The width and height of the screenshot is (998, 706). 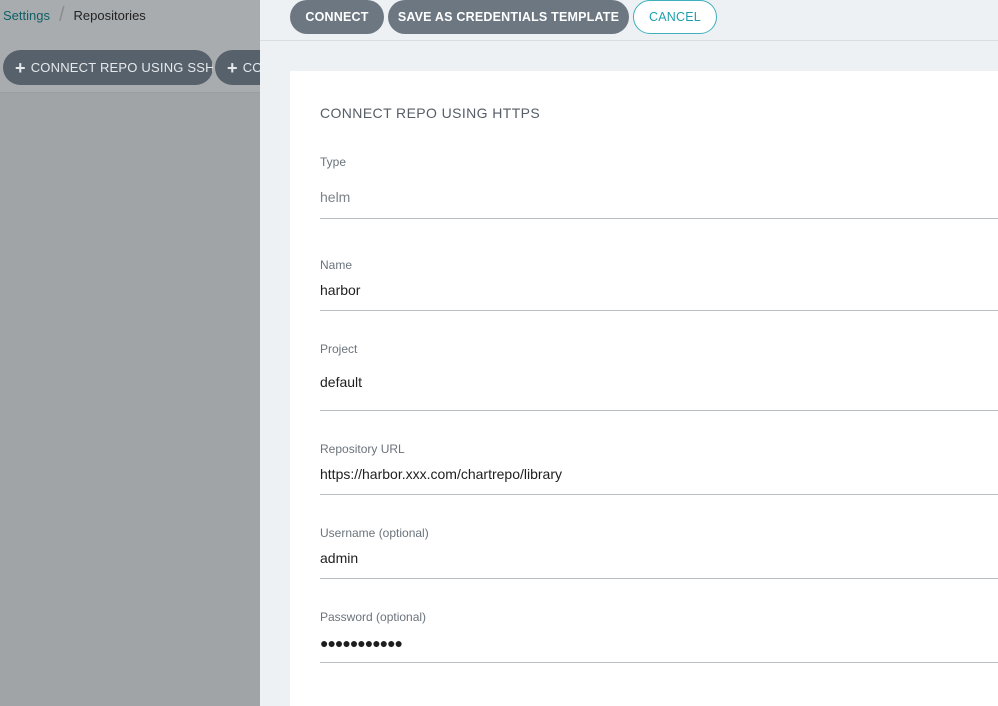 What do you see at coordinates (341, 382) in the screenshot?
I see `project-value: default` at bounding box center [341, 382].